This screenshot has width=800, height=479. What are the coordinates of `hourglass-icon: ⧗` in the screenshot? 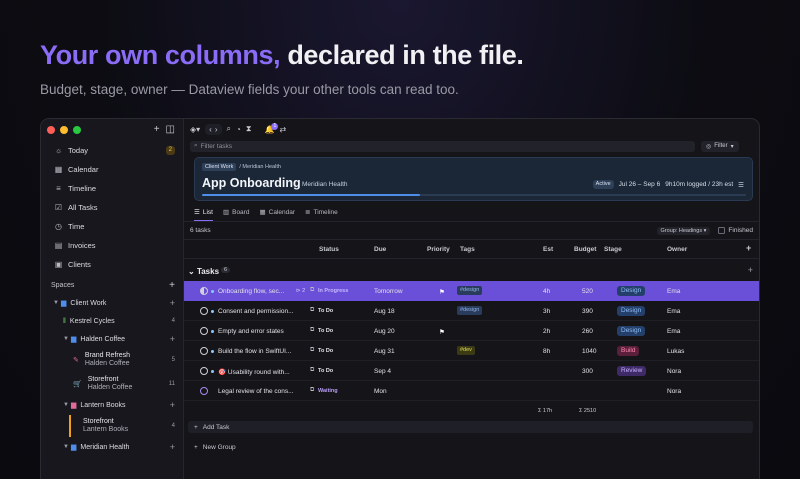 It's located at (249, 129).